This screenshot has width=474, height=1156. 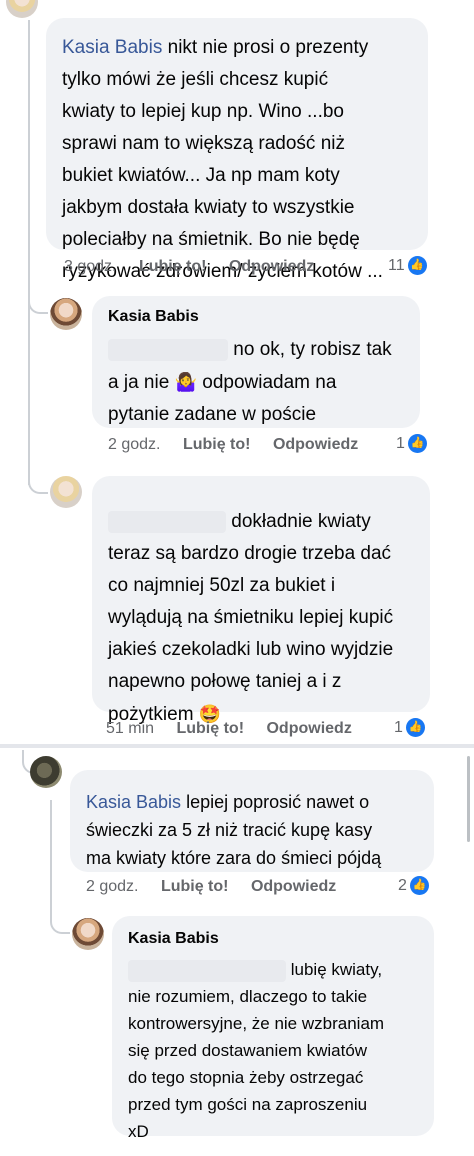 What do you see at coordinates (269, 382) in the screenshot?
I see `comment-text: odpowiadam na` at bounding box center [269, 382].